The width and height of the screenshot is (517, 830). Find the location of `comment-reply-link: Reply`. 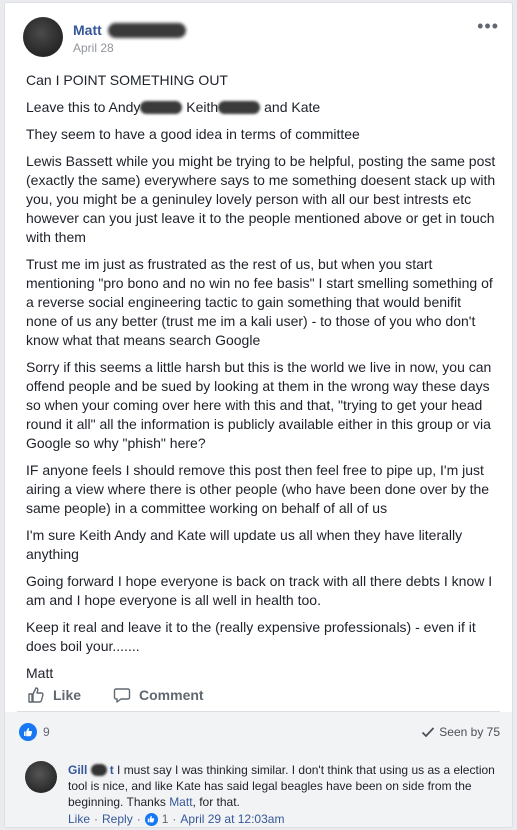

comment-reply-link: Reply is located at coordinates (117, 819).